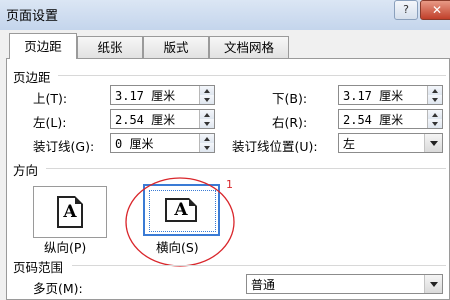 The width and height of the screenshot is (450, 300). Describe the element at coordinates (134, 144) in the screenshot. I see `gutter-value: 0 厘米` at that location.